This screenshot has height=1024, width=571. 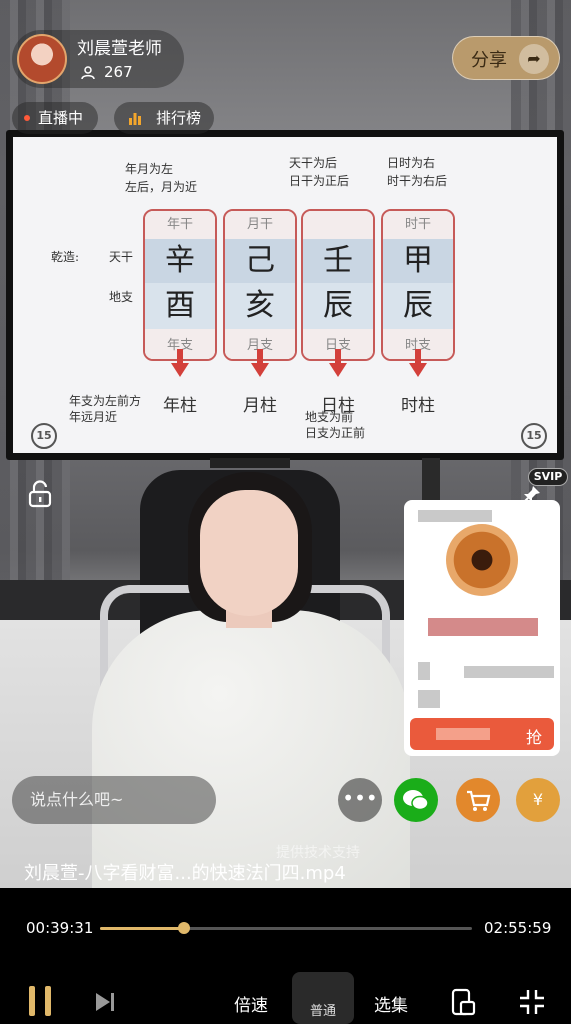 What do you see at coordinates (518, 928) in the screenshot?
I see `total-time: 02:55:59` at bounding box center [518, 928].